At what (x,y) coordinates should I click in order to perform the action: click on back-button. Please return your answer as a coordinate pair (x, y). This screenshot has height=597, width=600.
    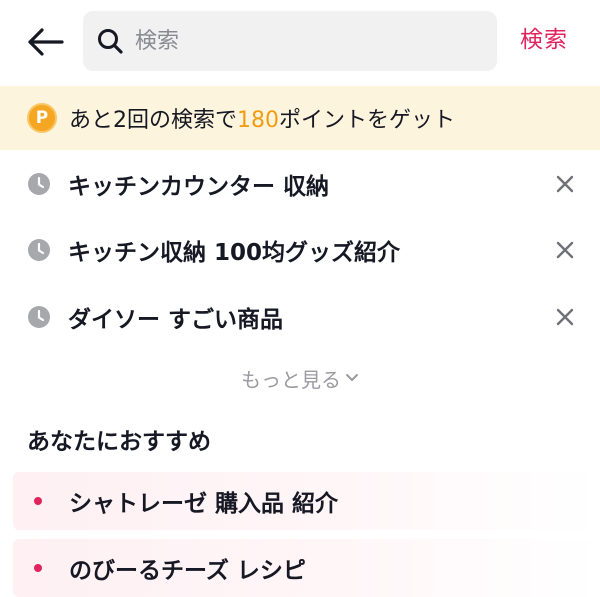
    Looking at the image, I should click on (45, 42).